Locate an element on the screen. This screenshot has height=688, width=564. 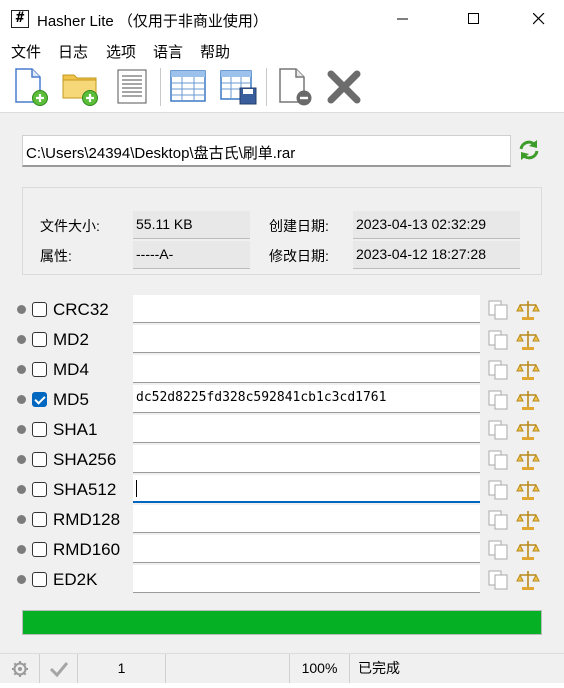
hash-value-field: dc52d8225fd328c592841cb1c3cd1761 is located at coordinates (306, 399).